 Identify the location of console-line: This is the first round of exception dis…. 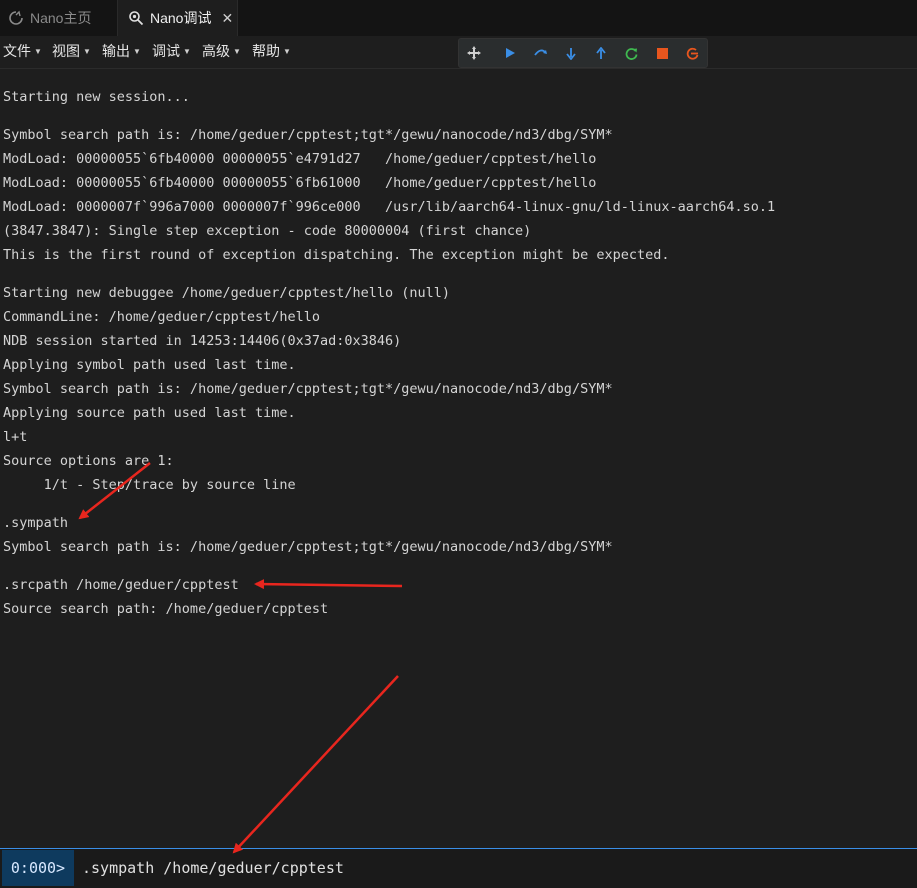
(336, 255).